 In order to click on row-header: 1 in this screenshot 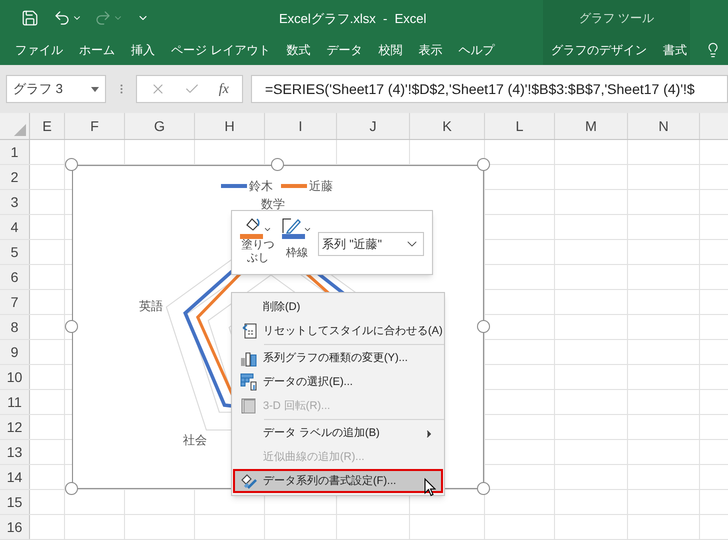, I will do `click(15, 152)`.